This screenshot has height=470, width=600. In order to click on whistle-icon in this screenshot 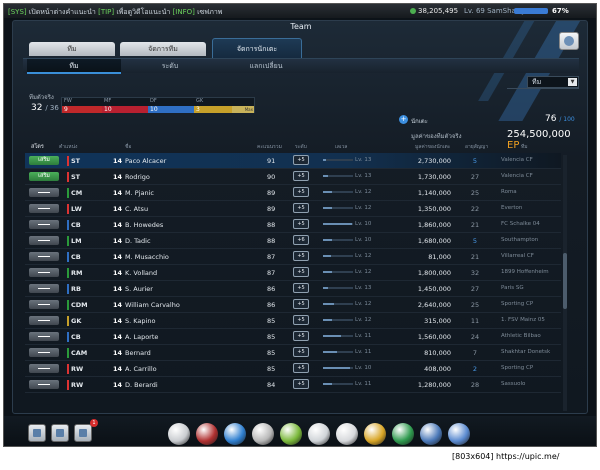, I will do `click(179, 434)`.